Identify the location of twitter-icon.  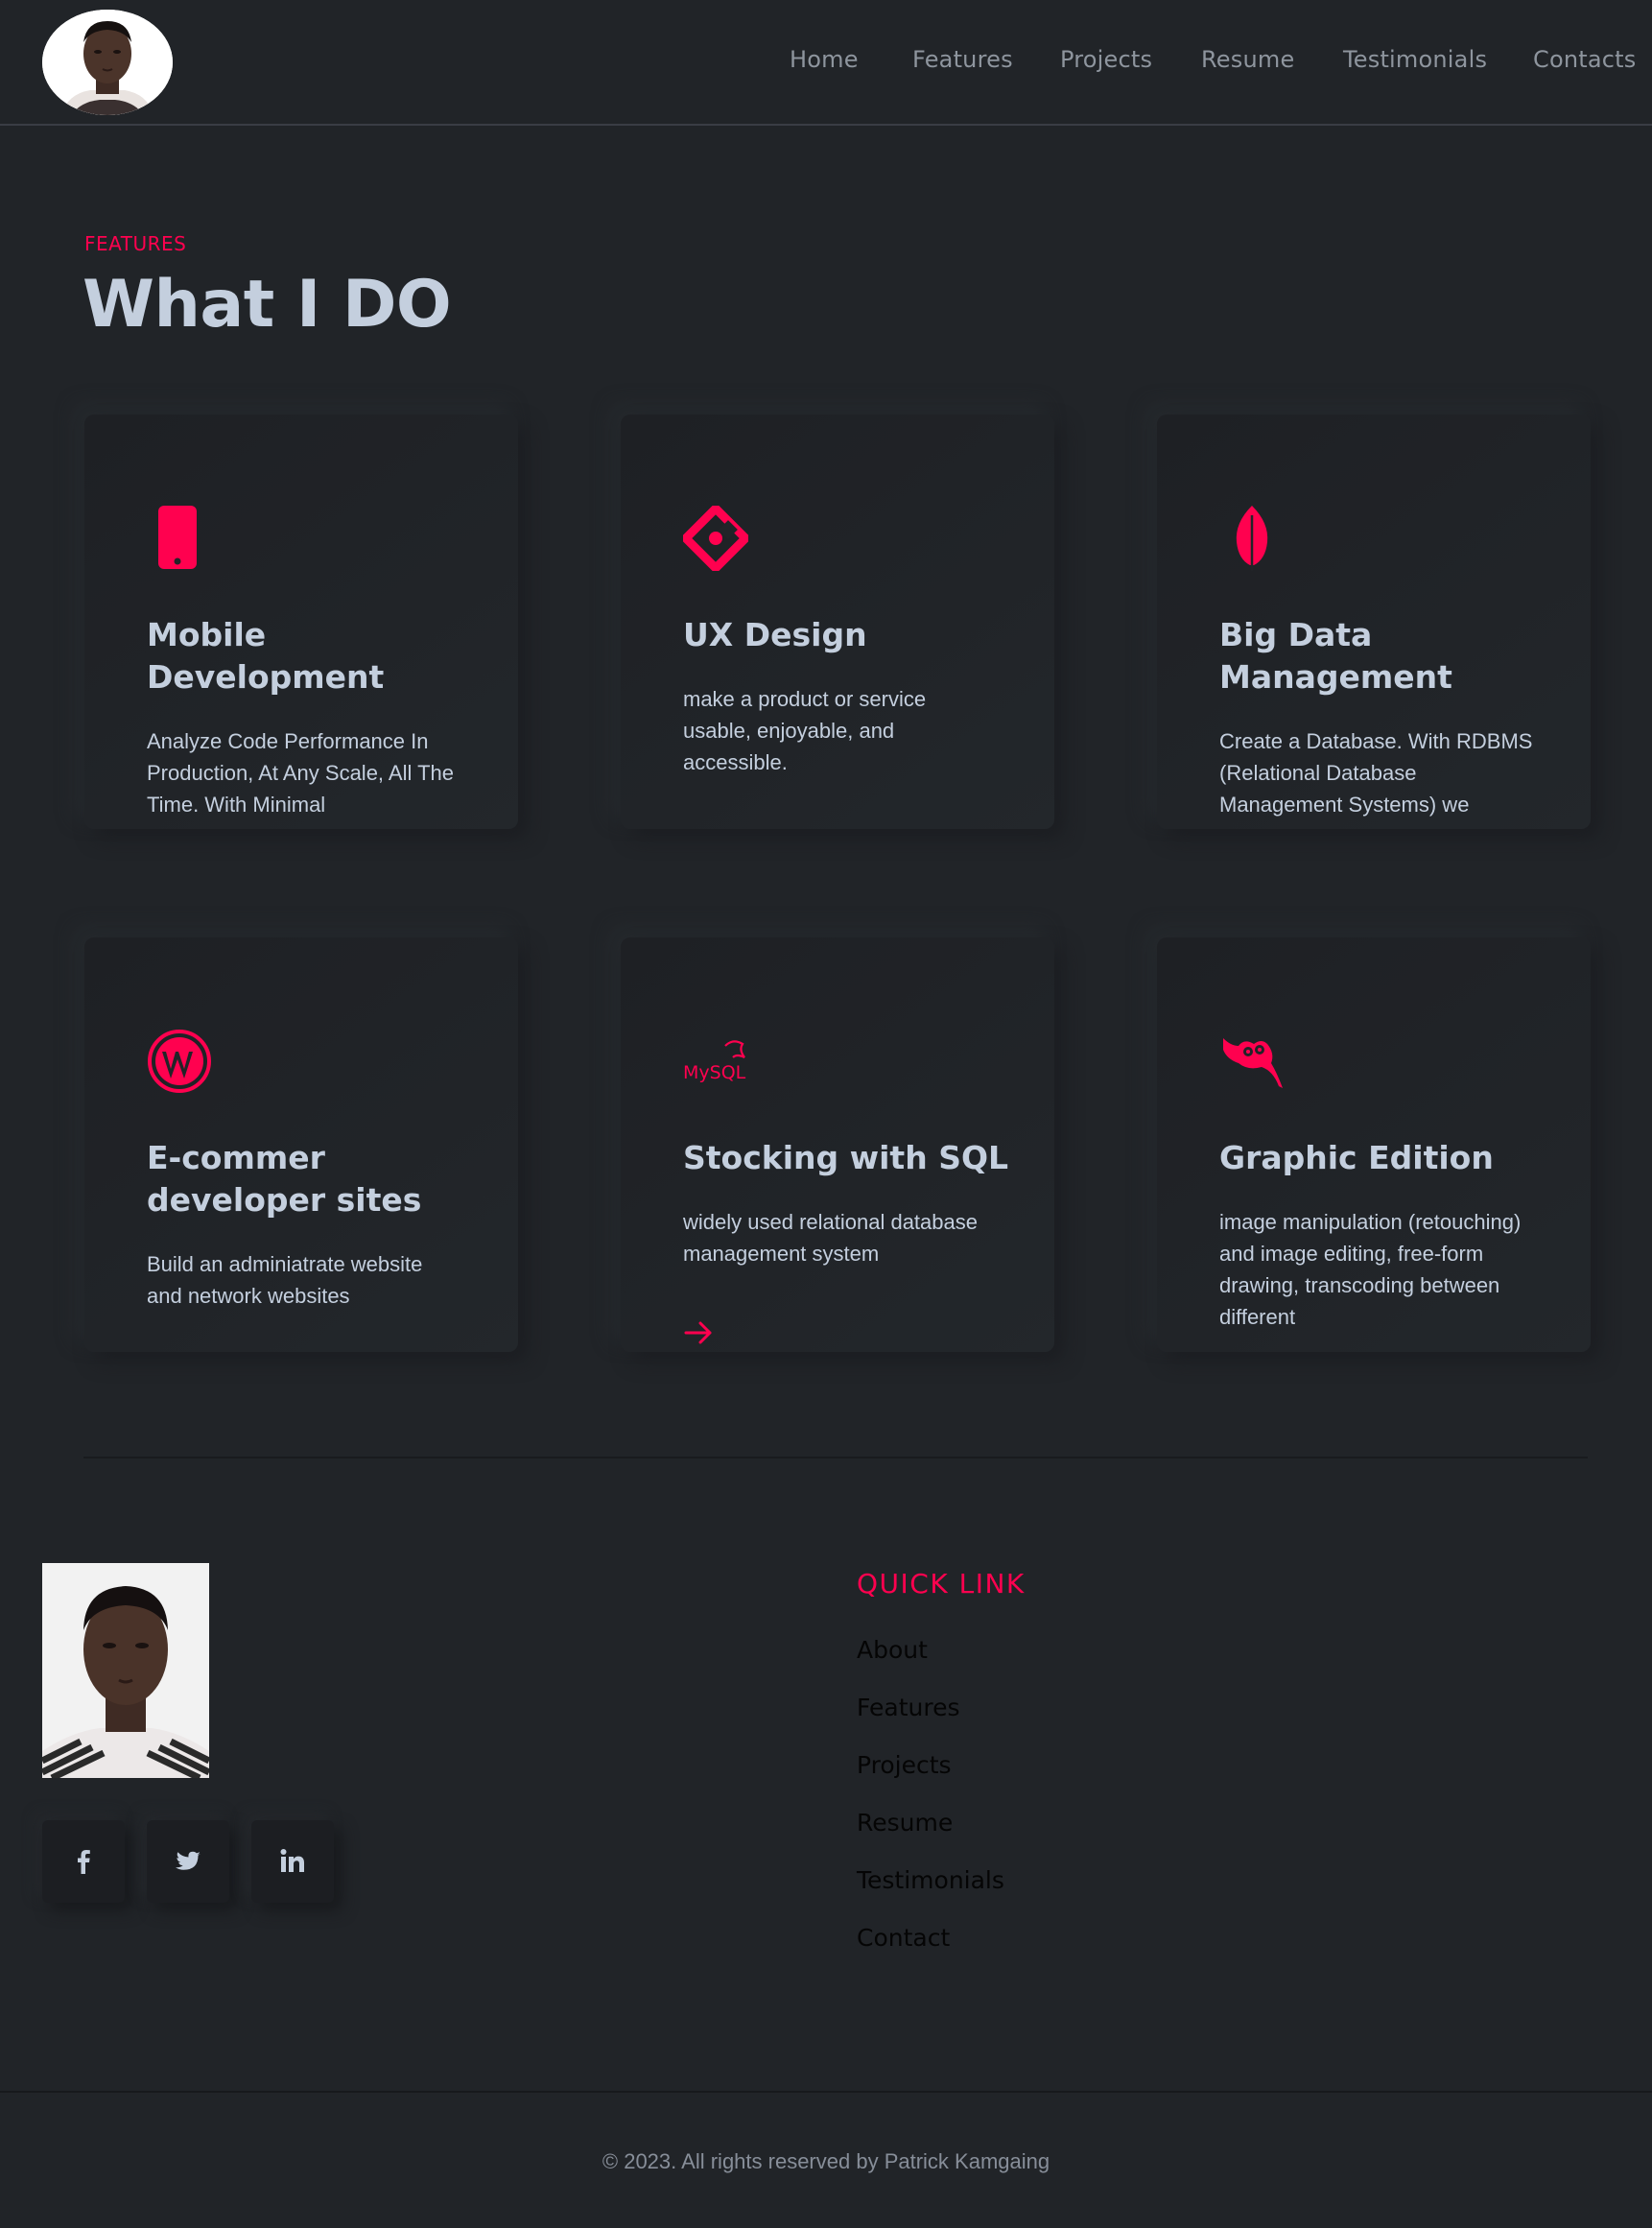
(189, 1860).